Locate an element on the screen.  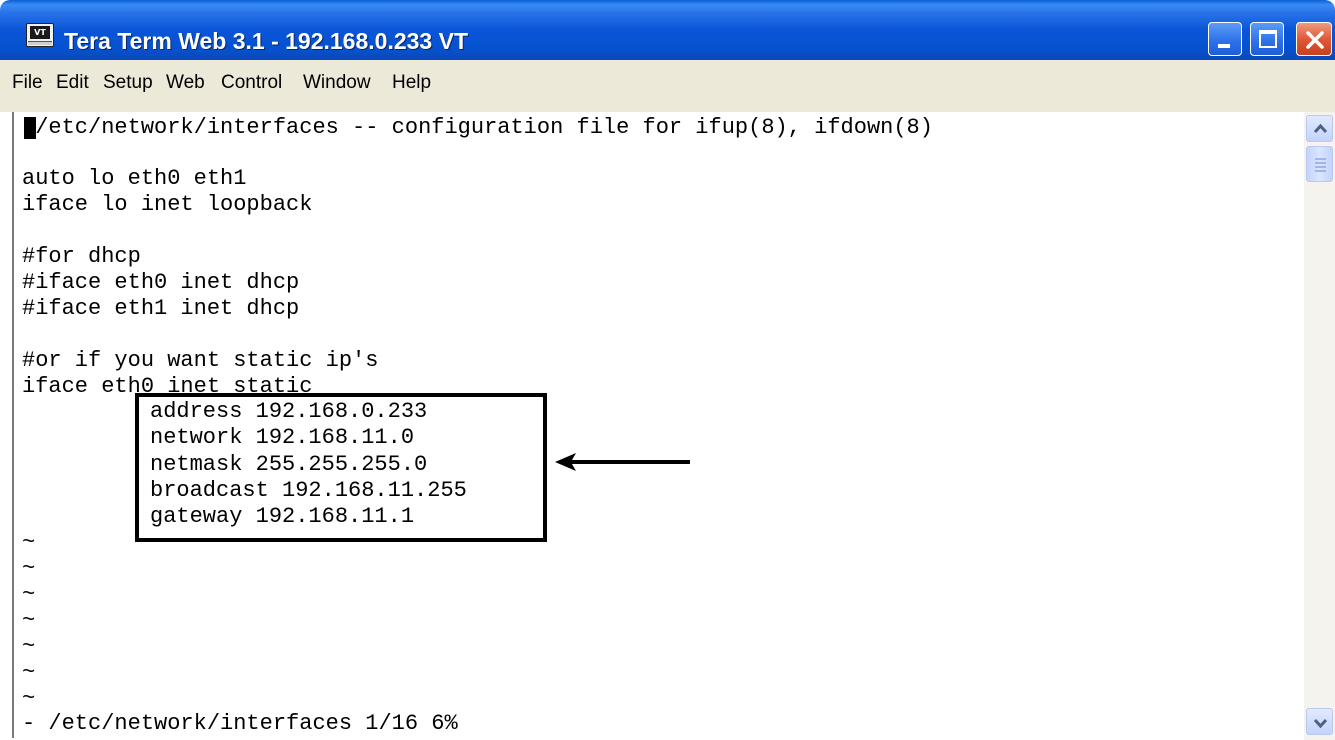
menu-file: File is located at coordinates (27, 83).